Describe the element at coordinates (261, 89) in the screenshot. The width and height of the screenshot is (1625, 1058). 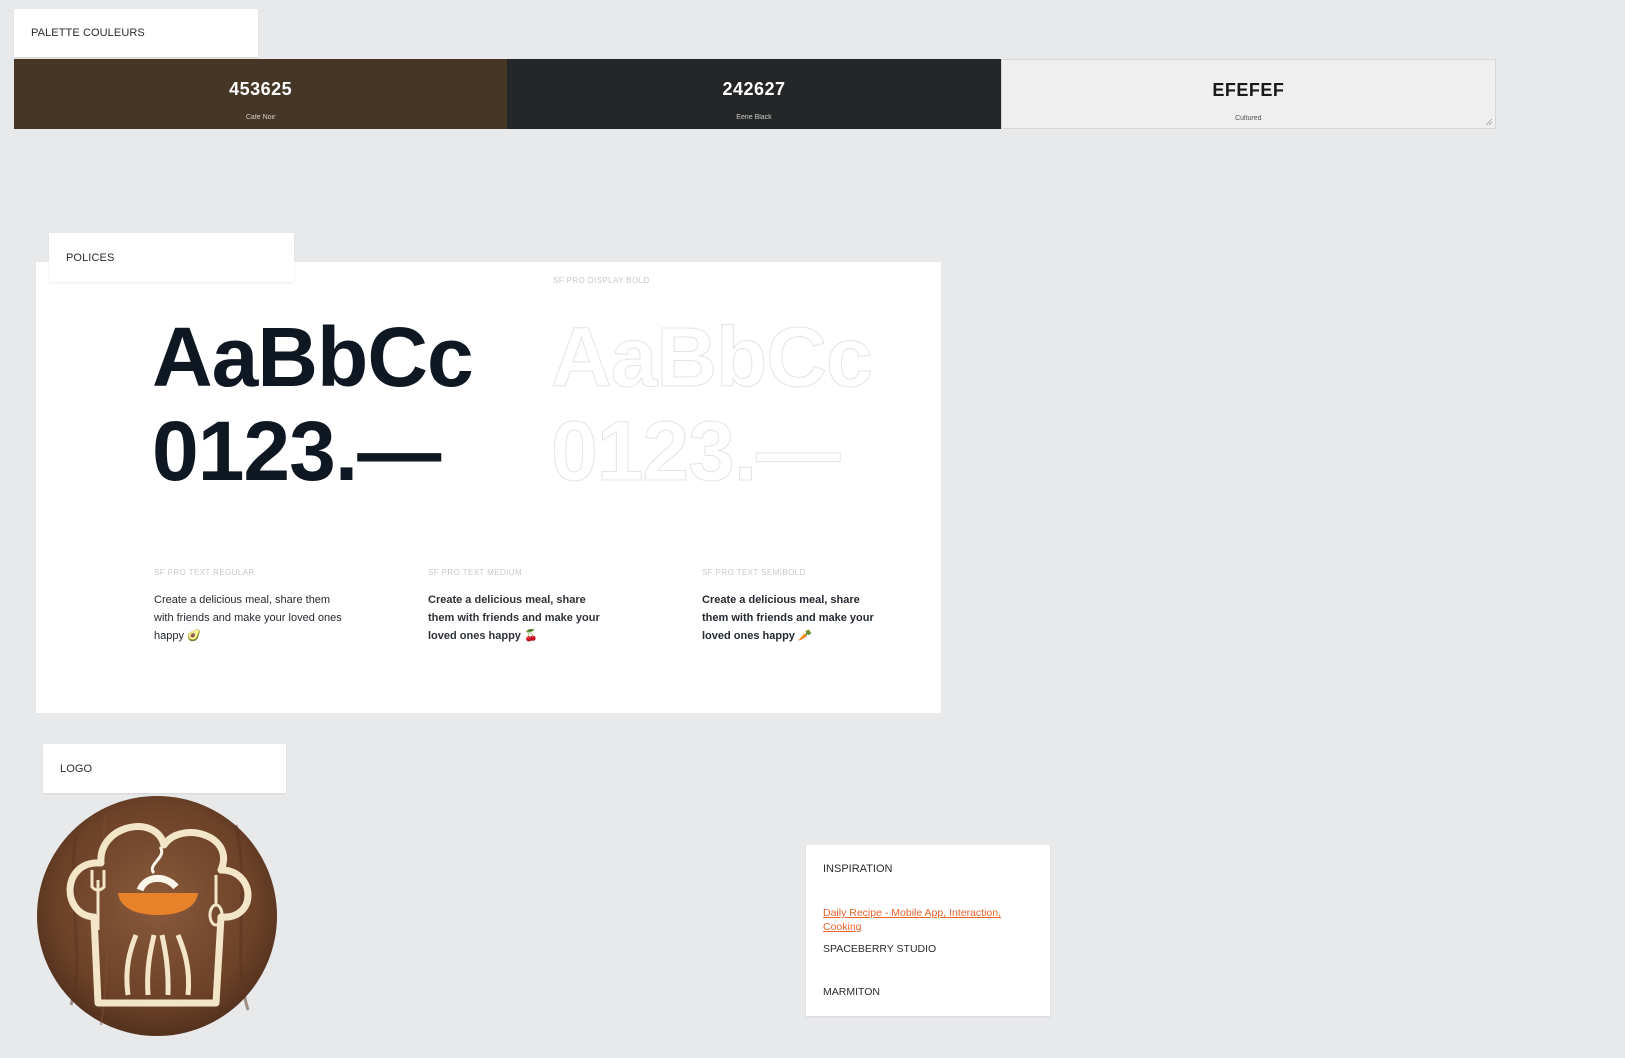
I see `swatch-hex: 453625` at that location.